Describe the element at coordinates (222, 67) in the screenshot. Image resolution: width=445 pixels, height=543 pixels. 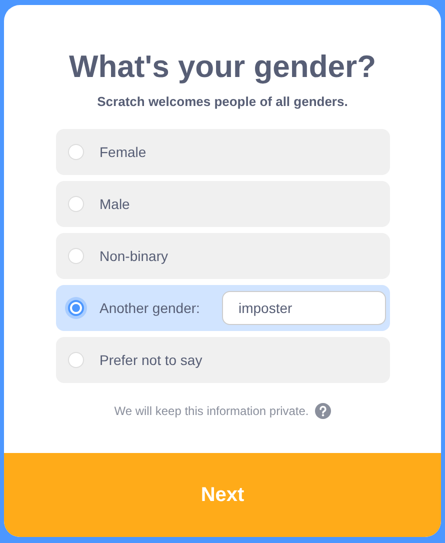
I see `dialog-title: What's your gender?` at that location.